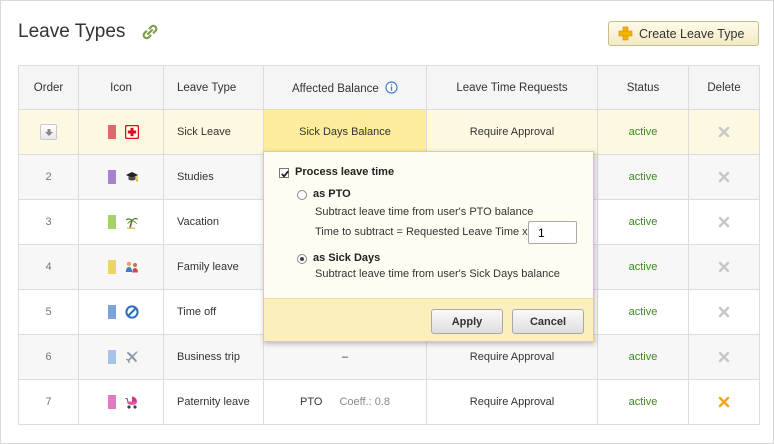 The width and height of the screenshot is (774, 444). Describe the element at coordinates (213, 132) in the screenshot. I see `leave-type-name: Sick Leave` at that location.